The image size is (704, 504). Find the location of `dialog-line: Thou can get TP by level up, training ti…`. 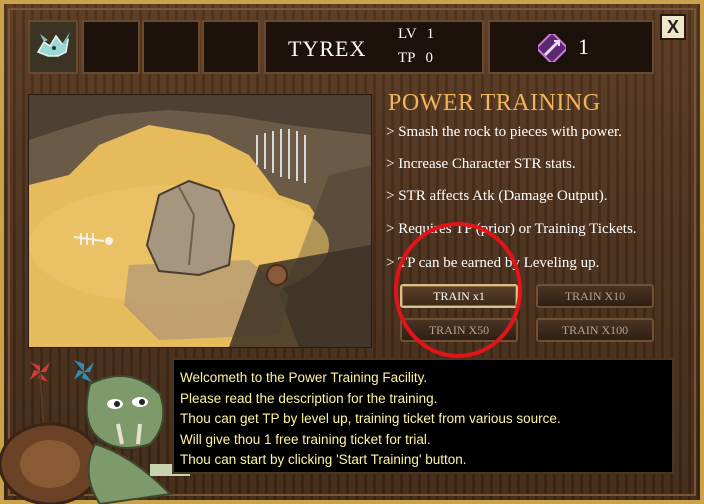

dialog-line: Thou can get TP by level up, training ti… is located at coordinates (370, 418).